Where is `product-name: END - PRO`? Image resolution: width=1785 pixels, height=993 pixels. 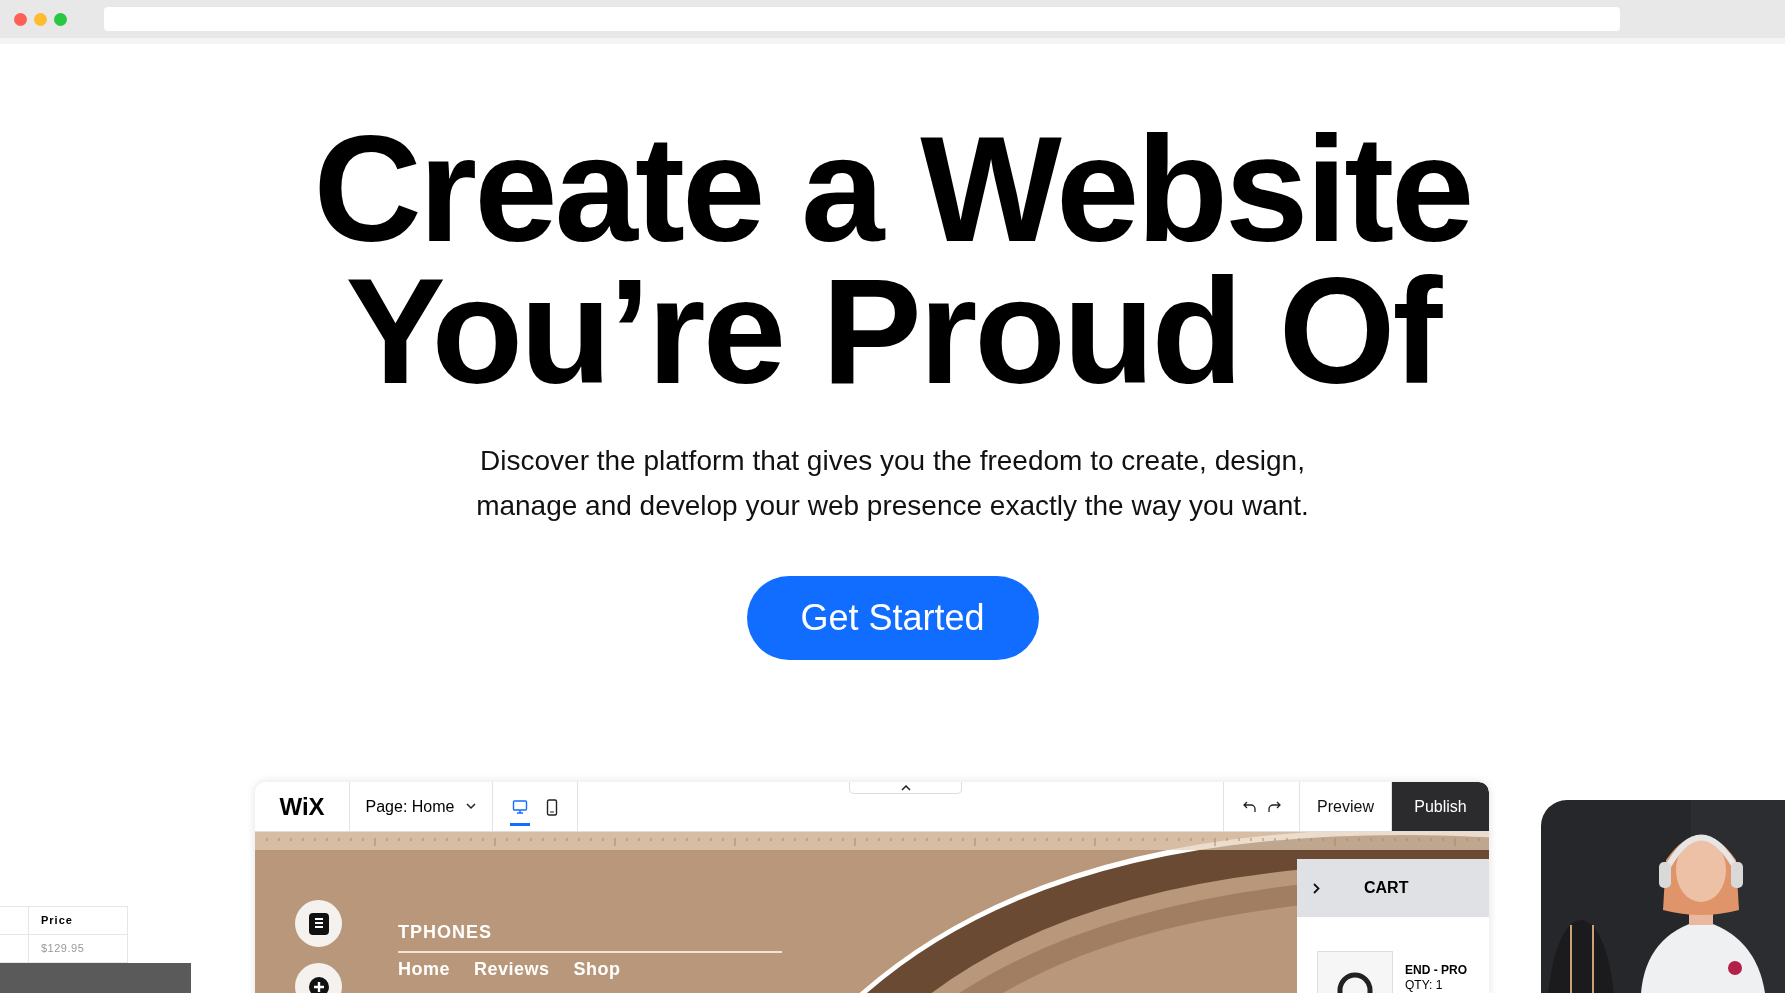 product-name: END - PRO is located at coordinates (1436, 970).